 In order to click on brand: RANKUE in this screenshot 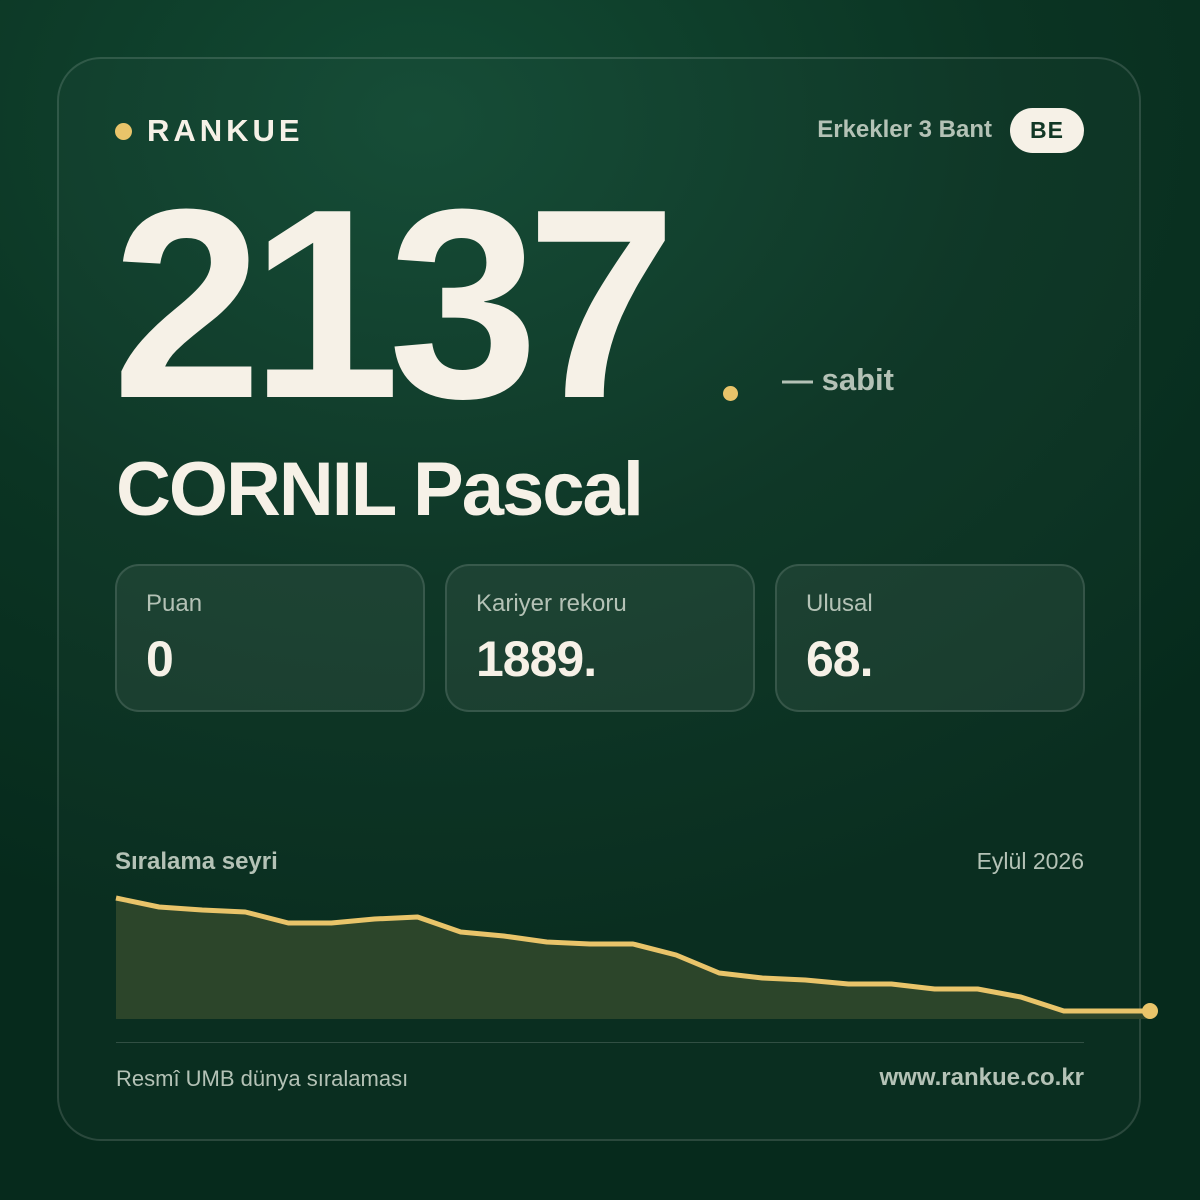, I will do `click(209, 130)`.